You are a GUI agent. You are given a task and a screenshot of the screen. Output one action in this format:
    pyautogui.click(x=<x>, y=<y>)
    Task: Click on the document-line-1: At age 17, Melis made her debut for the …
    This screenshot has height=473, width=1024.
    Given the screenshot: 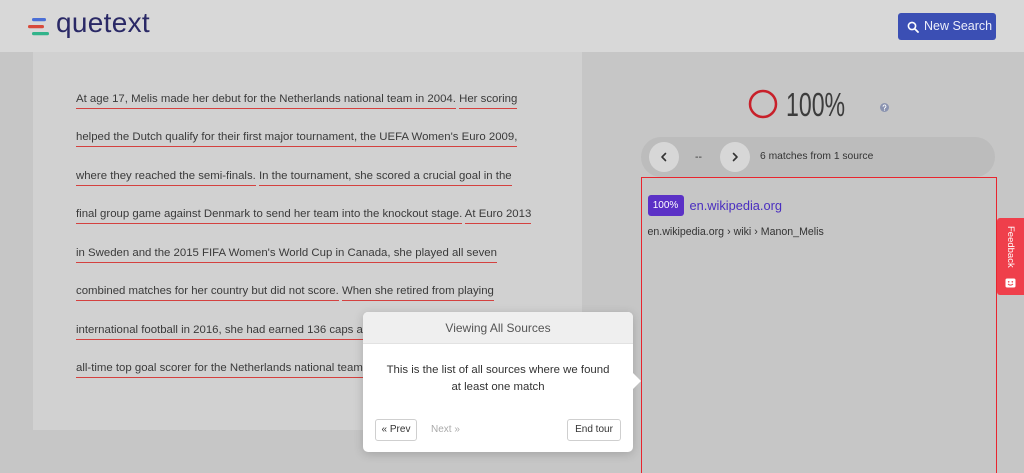 What is the action you would take?
    pyautogui.click(x=326, y=99)
    